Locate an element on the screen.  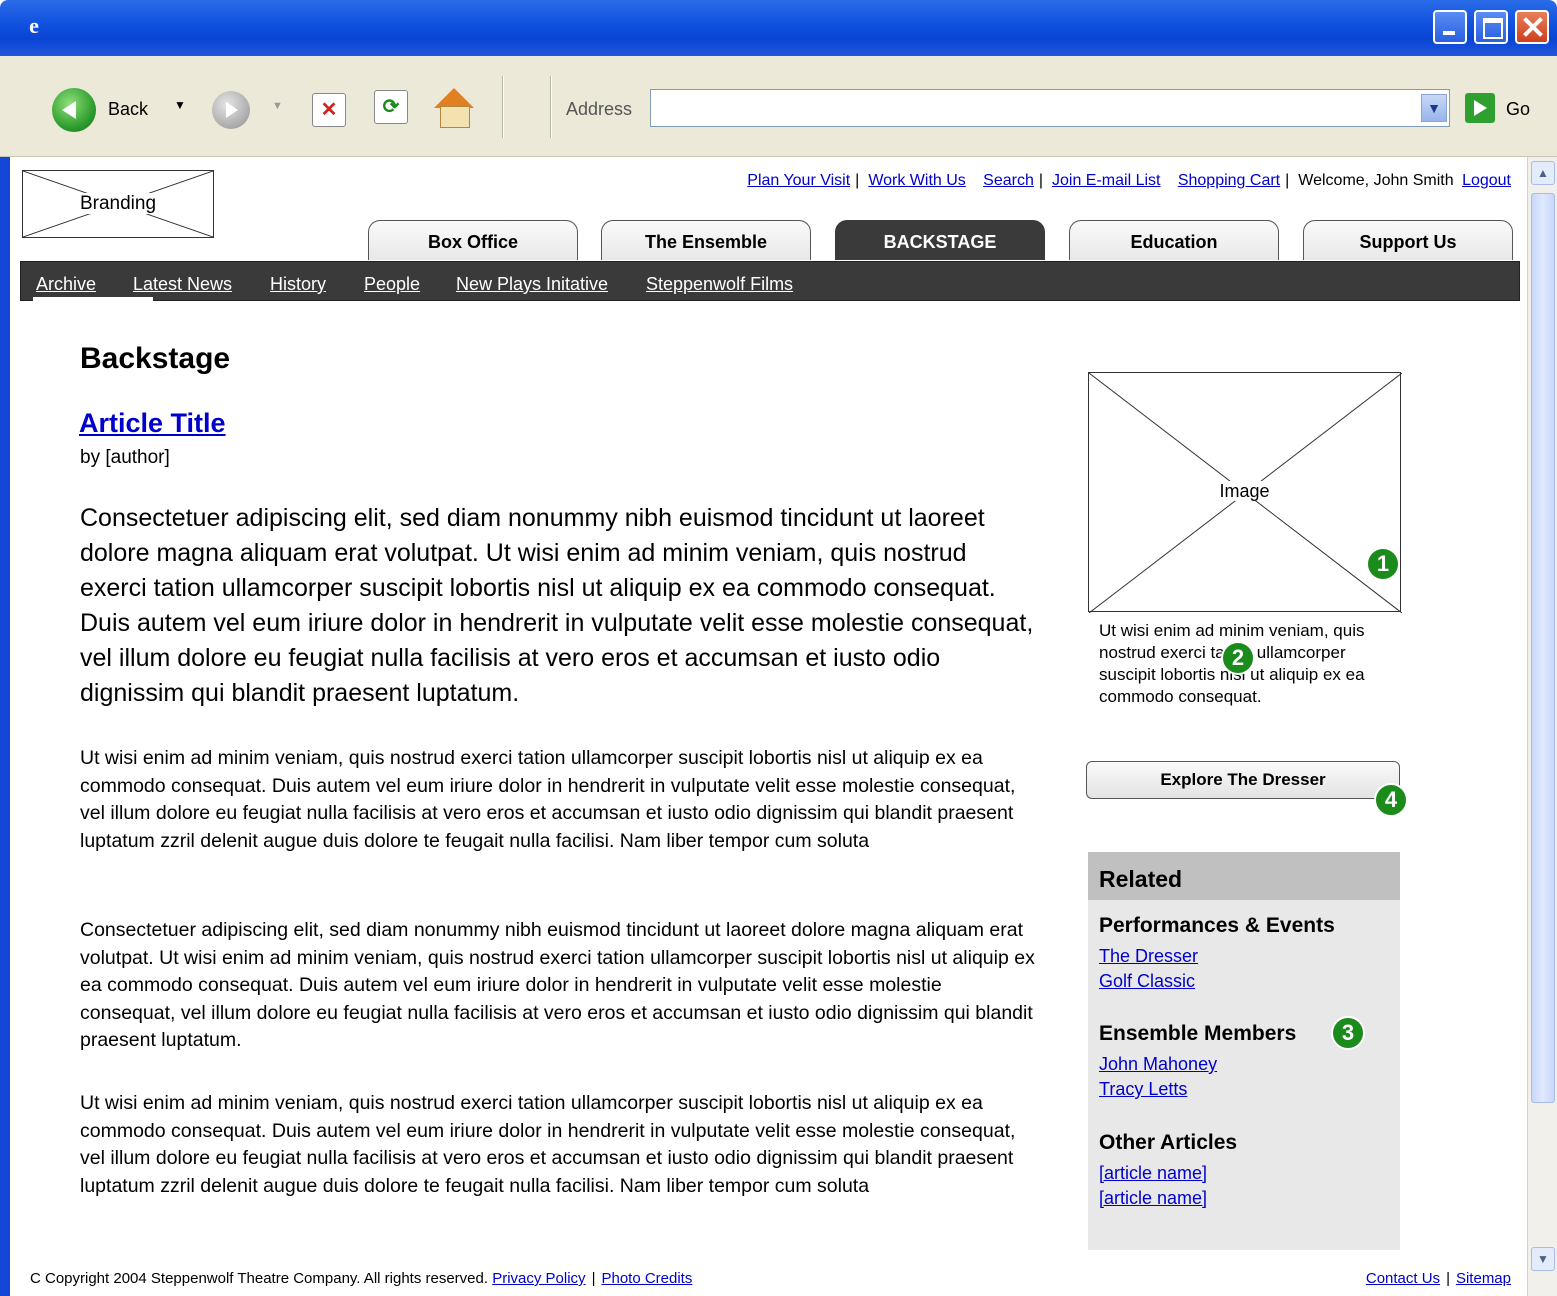
branding-label: Branding is located at coordinates (118, 203).